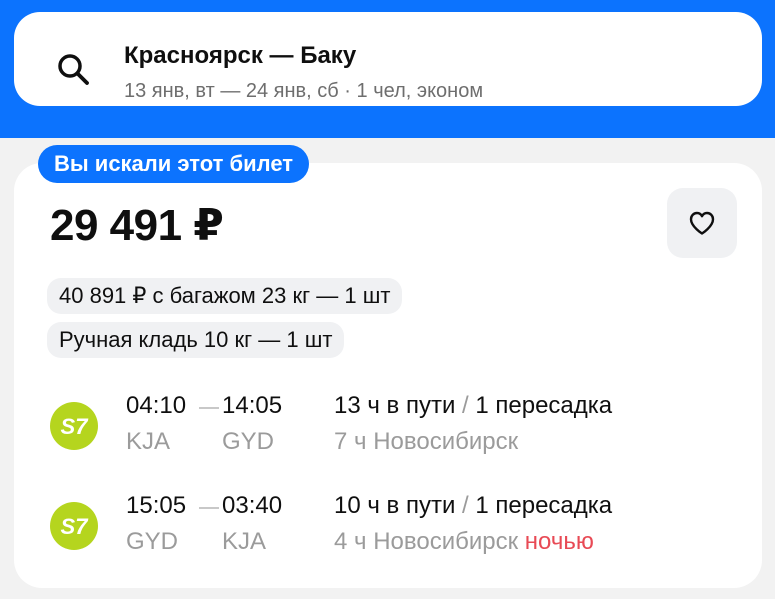 Image resolution: width=775 pixels, height=599 pixels. I want to click on flight-duration: 13 ч в пути / 1 пересадка, so click(473, 406).